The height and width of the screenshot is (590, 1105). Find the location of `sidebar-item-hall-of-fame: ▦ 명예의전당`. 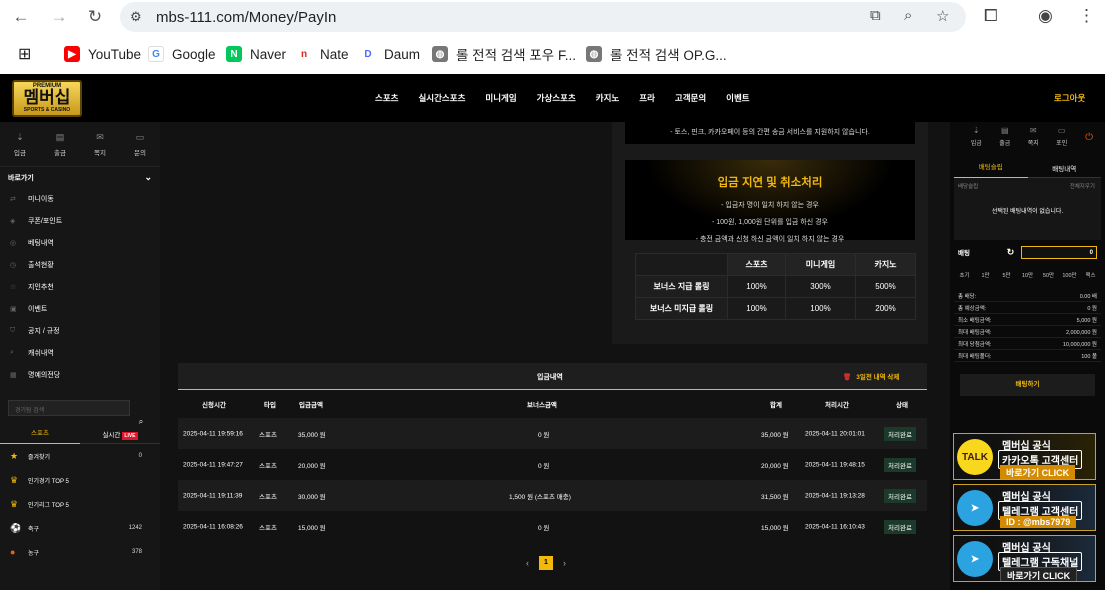

sidebar-item-hall-of-fame: ▦ 명예의전당 is located at coordinates (80, 375).